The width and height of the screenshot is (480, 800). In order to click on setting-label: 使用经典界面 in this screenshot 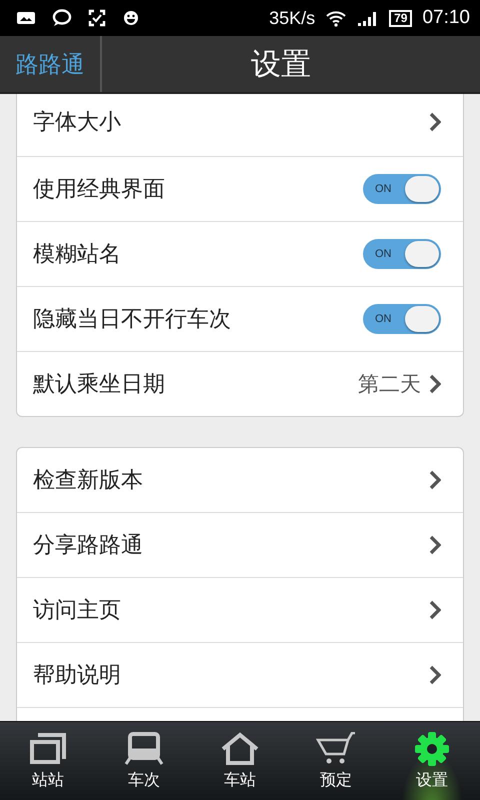, I will do `click(99, 190)`.